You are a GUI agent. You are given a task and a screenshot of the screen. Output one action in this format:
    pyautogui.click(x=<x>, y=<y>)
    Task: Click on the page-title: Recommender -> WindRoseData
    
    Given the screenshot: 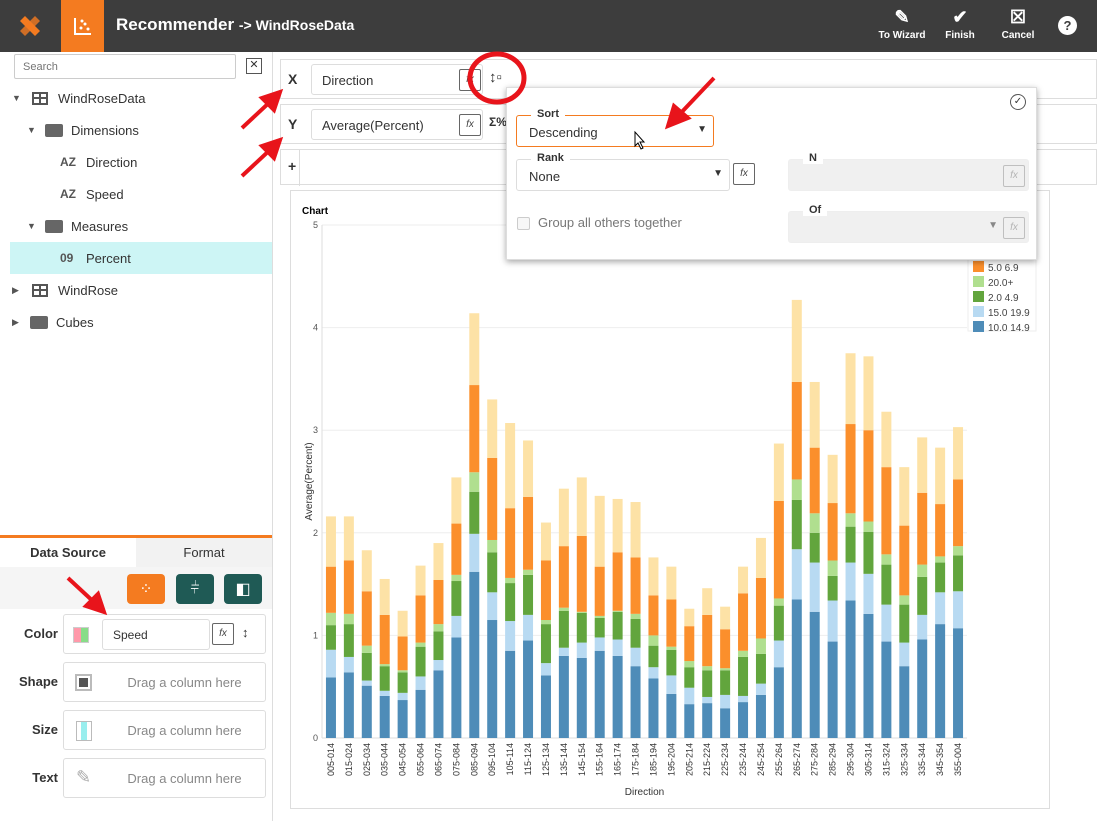 What is the action you would take?
    pyautogui.click(x=235, y=24)
    